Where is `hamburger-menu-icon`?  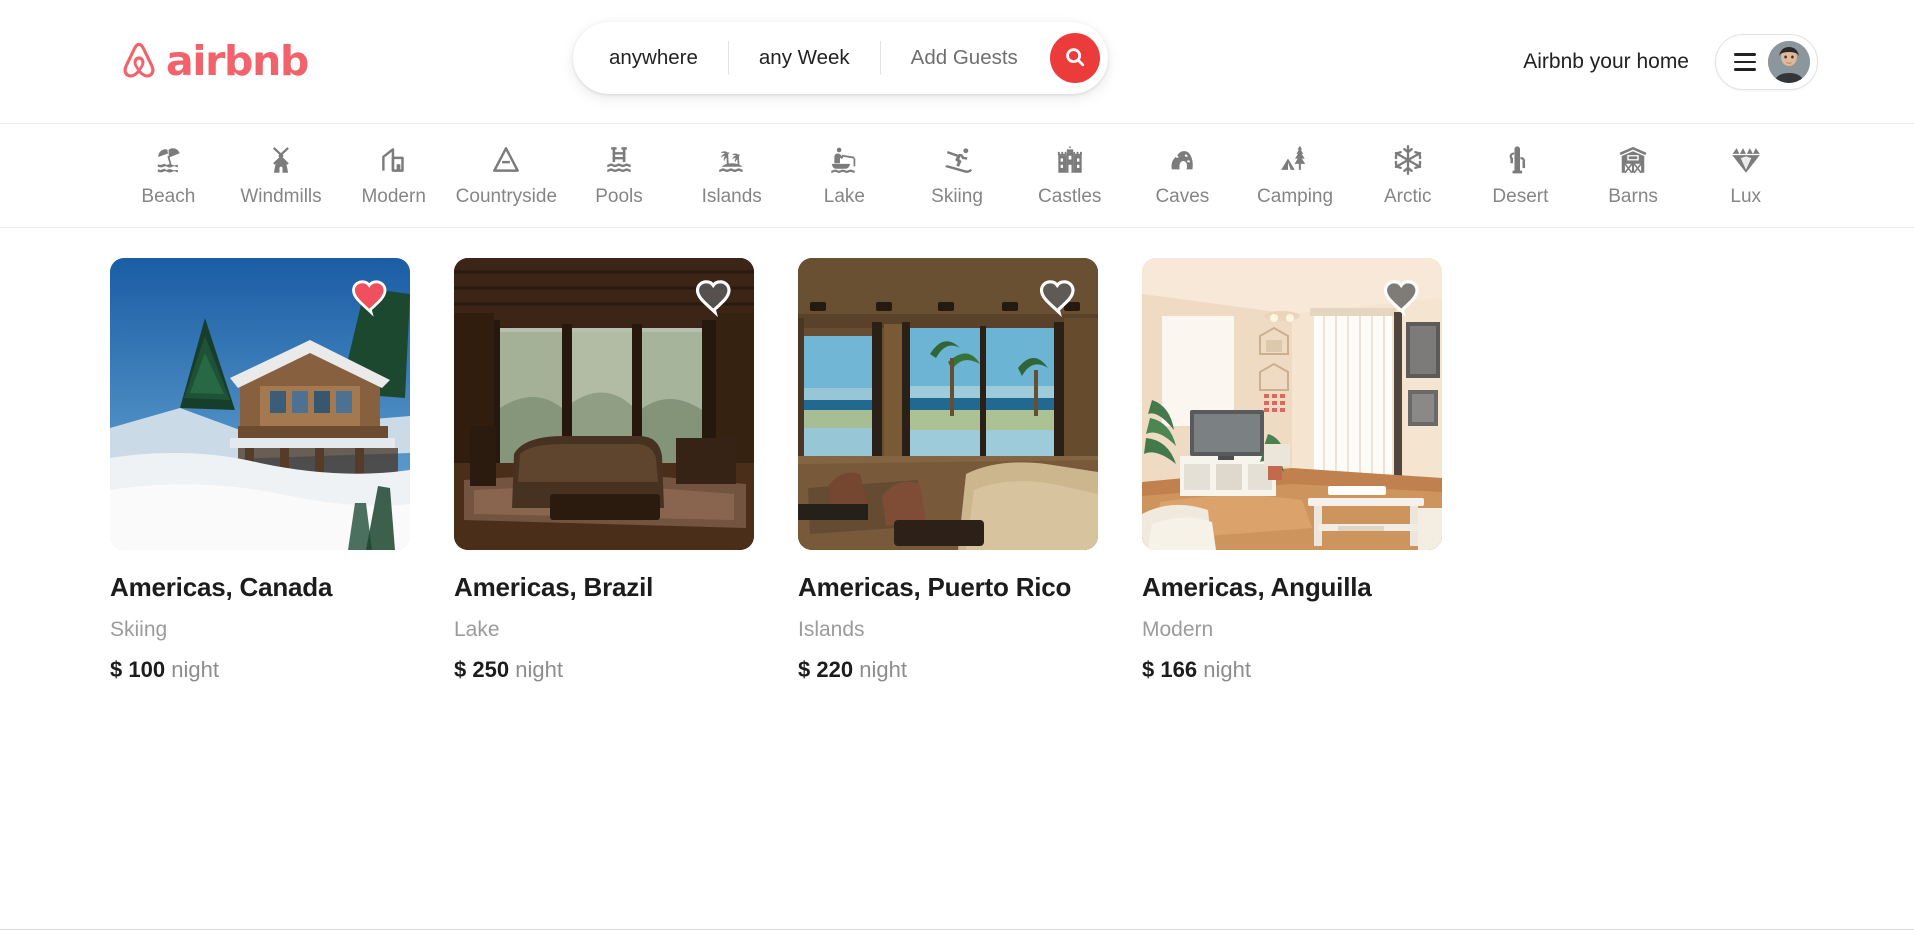
hamburger-menu-icon is located at coordinates (1745, 62).